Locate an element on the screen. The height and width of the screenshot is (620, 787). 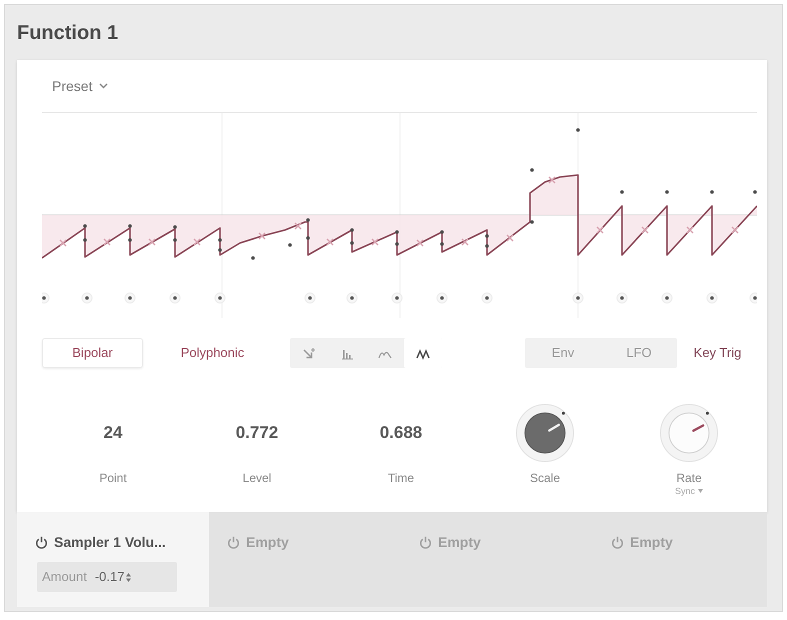
knob is located at coordinates (545, 433).